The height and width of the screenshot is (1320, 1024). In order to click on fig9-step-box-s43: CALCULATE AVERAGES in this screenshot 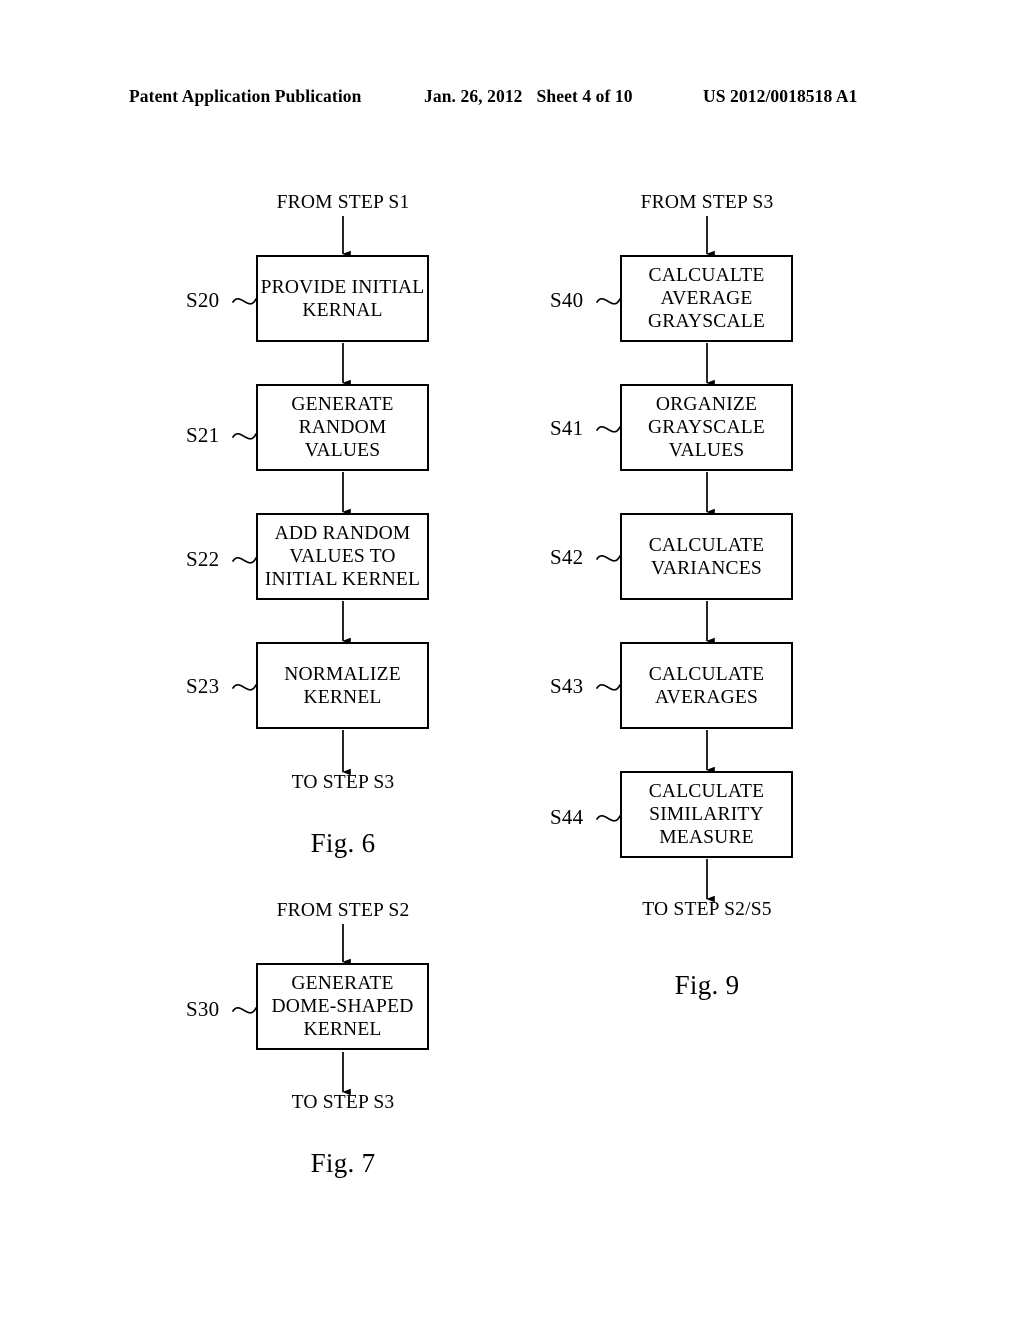, I will do `click(706, 685)`.